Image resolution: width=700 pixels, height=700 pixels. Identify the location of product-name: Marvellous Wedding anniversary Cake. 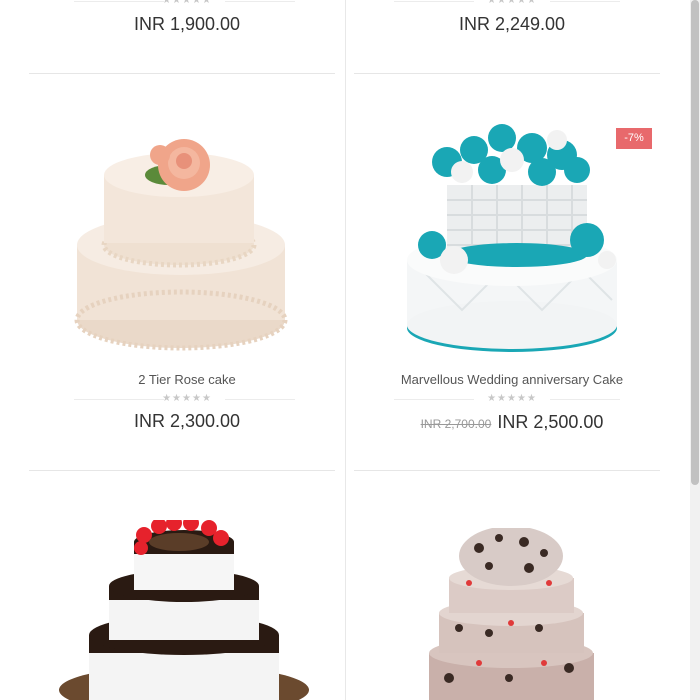
(512, 379).